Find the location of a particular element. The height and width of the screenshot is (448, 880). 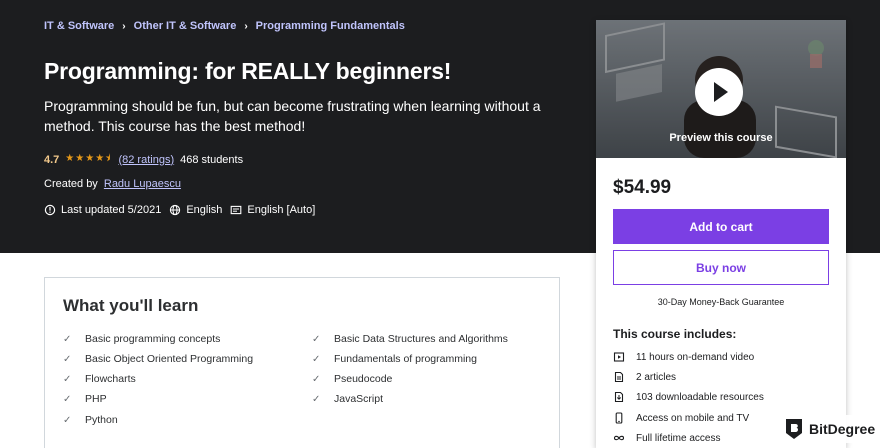

created-by: Created by Radu Lupaescu is located at coordinates (112, 184).